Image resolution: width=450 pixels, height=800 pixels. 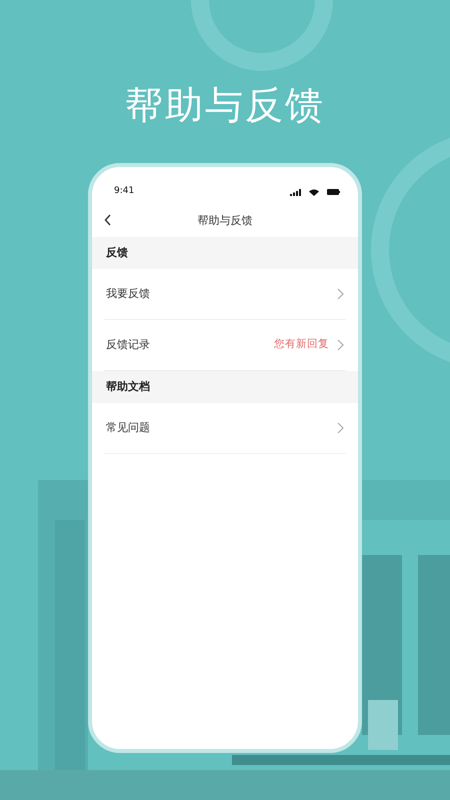 I want to click on wifi-icon, so click(x=314, y=192).